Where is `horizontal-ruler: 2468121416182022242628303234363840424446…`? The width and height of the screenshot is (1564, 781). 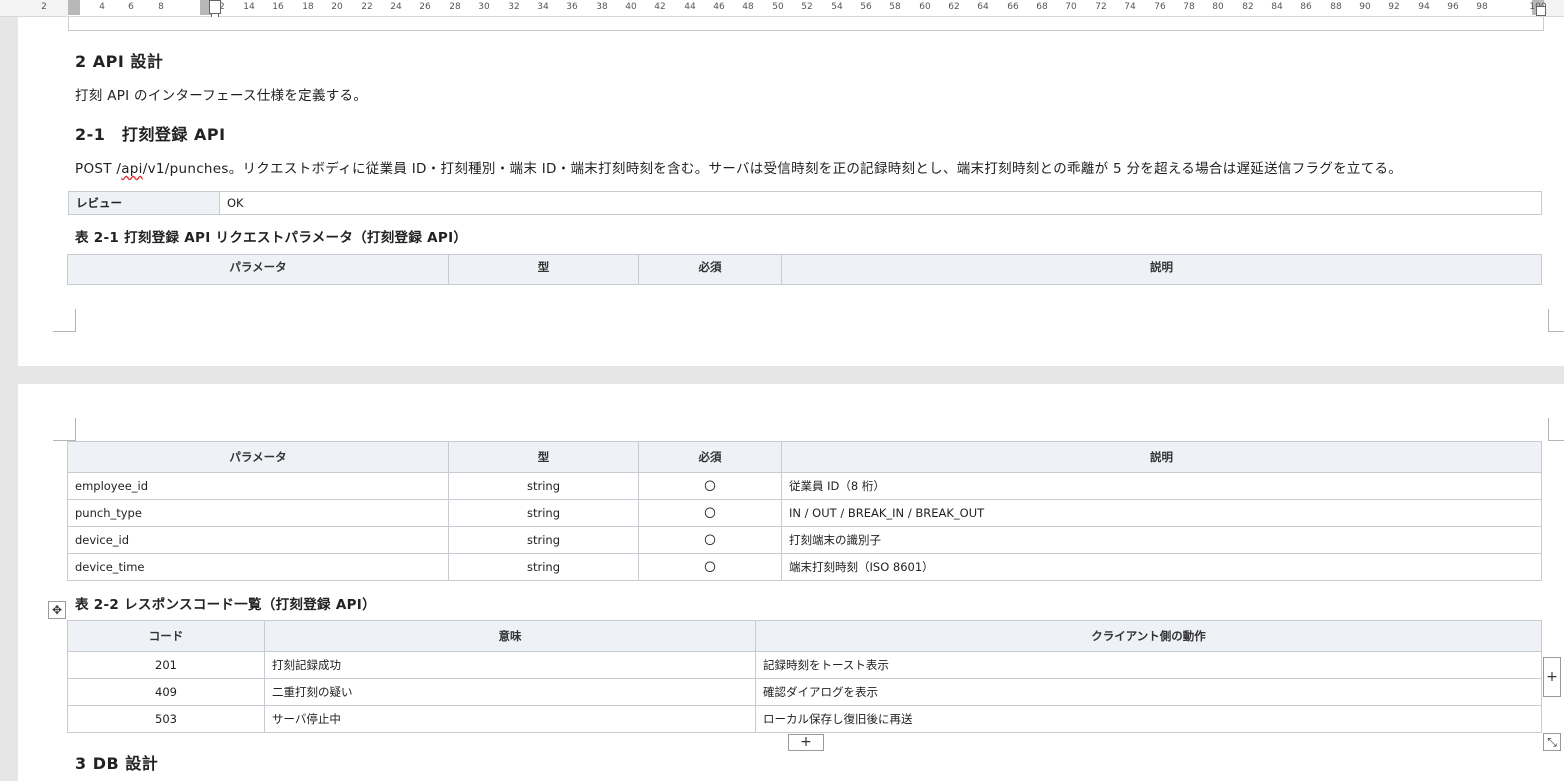 horizontal-ruler: 2468121416182022242628303234363840424446… is located at coordinates (782, 10).